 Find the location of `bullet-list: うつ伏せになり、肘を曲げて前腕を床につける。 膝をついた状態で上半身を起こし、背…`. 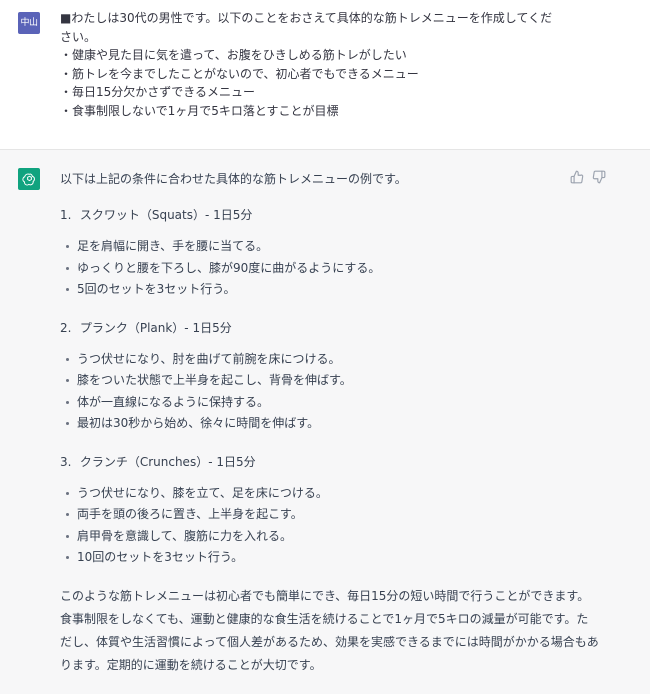

bullet-list: うつ伏せになり、肘を曲げて前腕を床につける。 膝をついた状態で上半身を起こし、背… is located at coordinates (330, 392).